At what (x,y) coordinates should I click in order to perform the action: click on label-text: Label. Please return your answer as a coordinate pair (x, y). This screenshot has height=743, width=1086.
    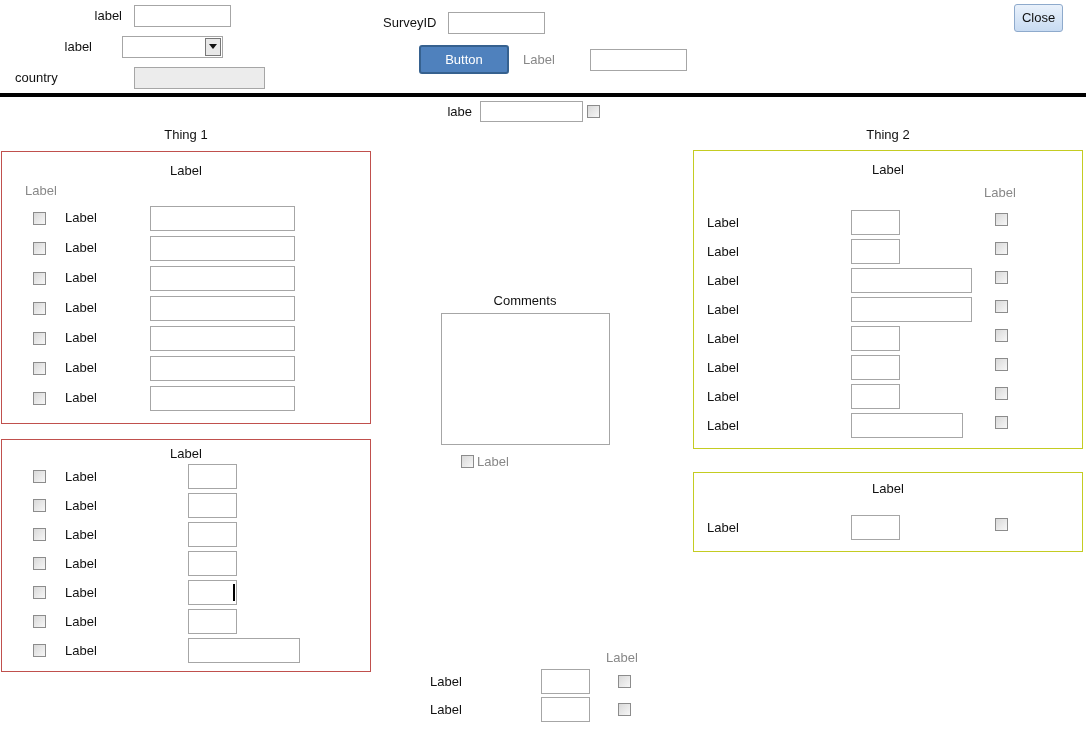
    Looking at the image, I should click on (539, 59).